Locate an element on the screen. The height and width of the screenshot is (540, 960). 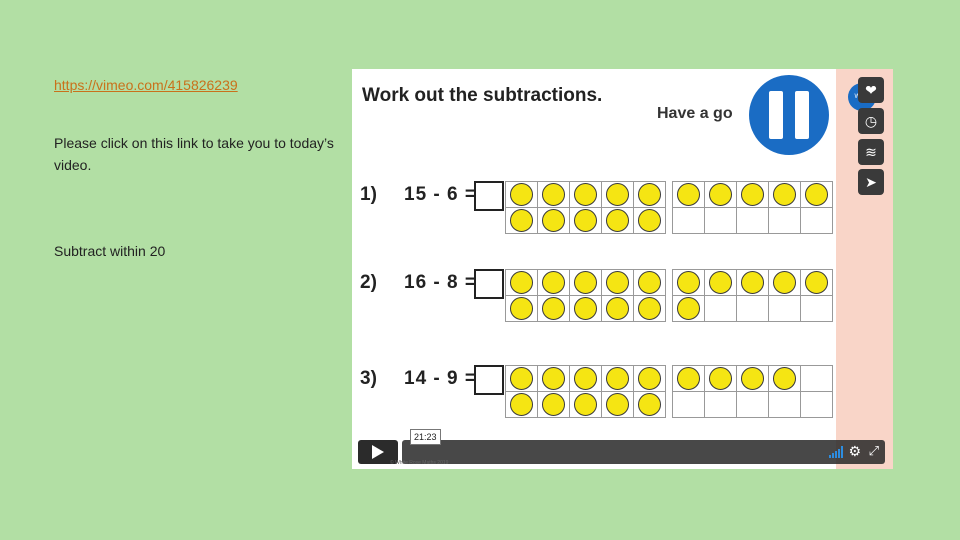
question-expression: 15 - 6 = is located at coordinates (440, 194).